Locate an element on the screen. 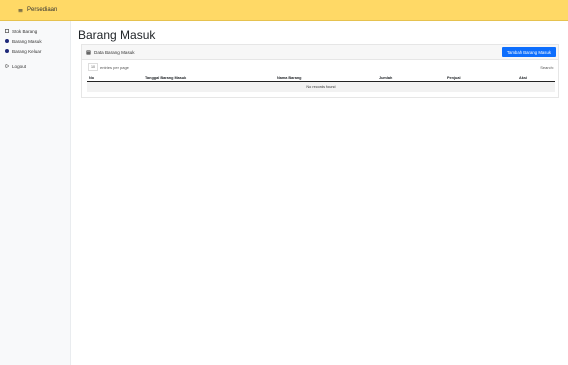 This screenshot has width=568, height=365. card-title: Data Barang Masuk is located at coordinates (110, 52).